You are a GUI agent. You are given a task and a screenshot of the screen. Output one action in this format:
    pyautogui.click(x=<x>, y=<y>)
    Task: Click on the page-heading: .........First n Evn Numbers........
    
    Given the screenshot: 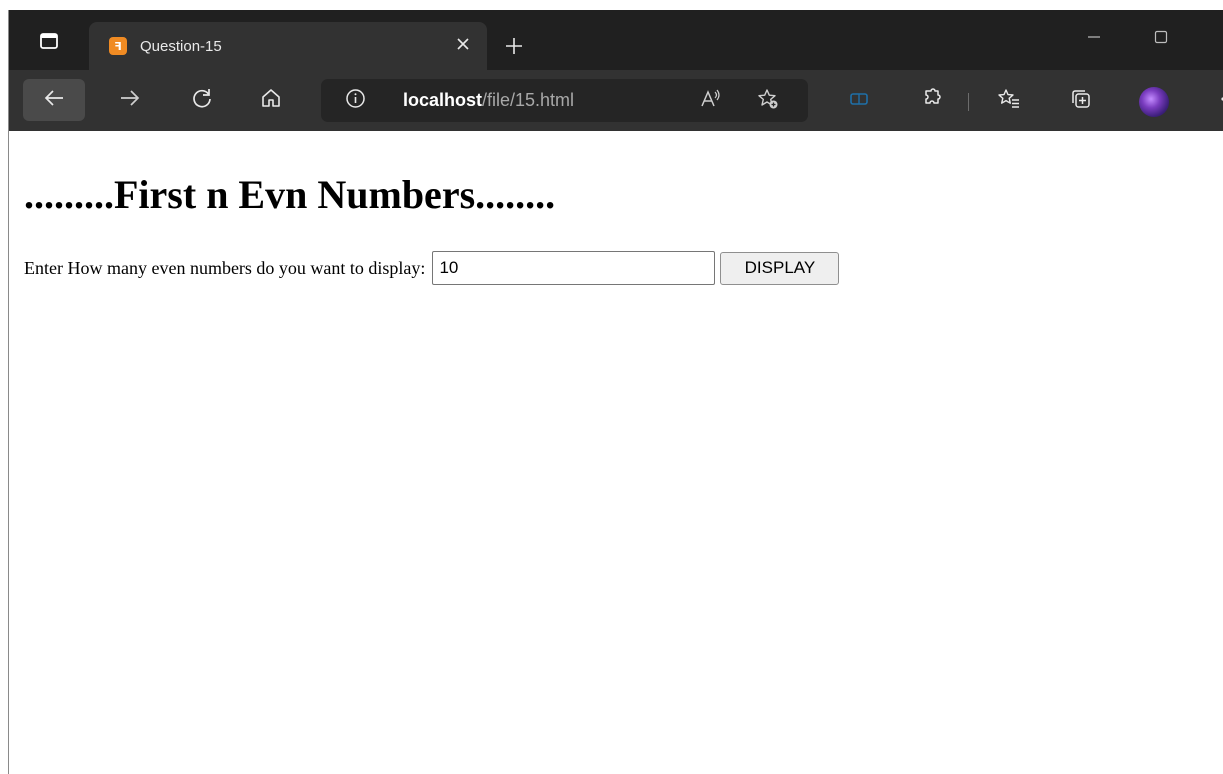 What is the action you would take?
    pyautogui.click(x=290, y=194)
    